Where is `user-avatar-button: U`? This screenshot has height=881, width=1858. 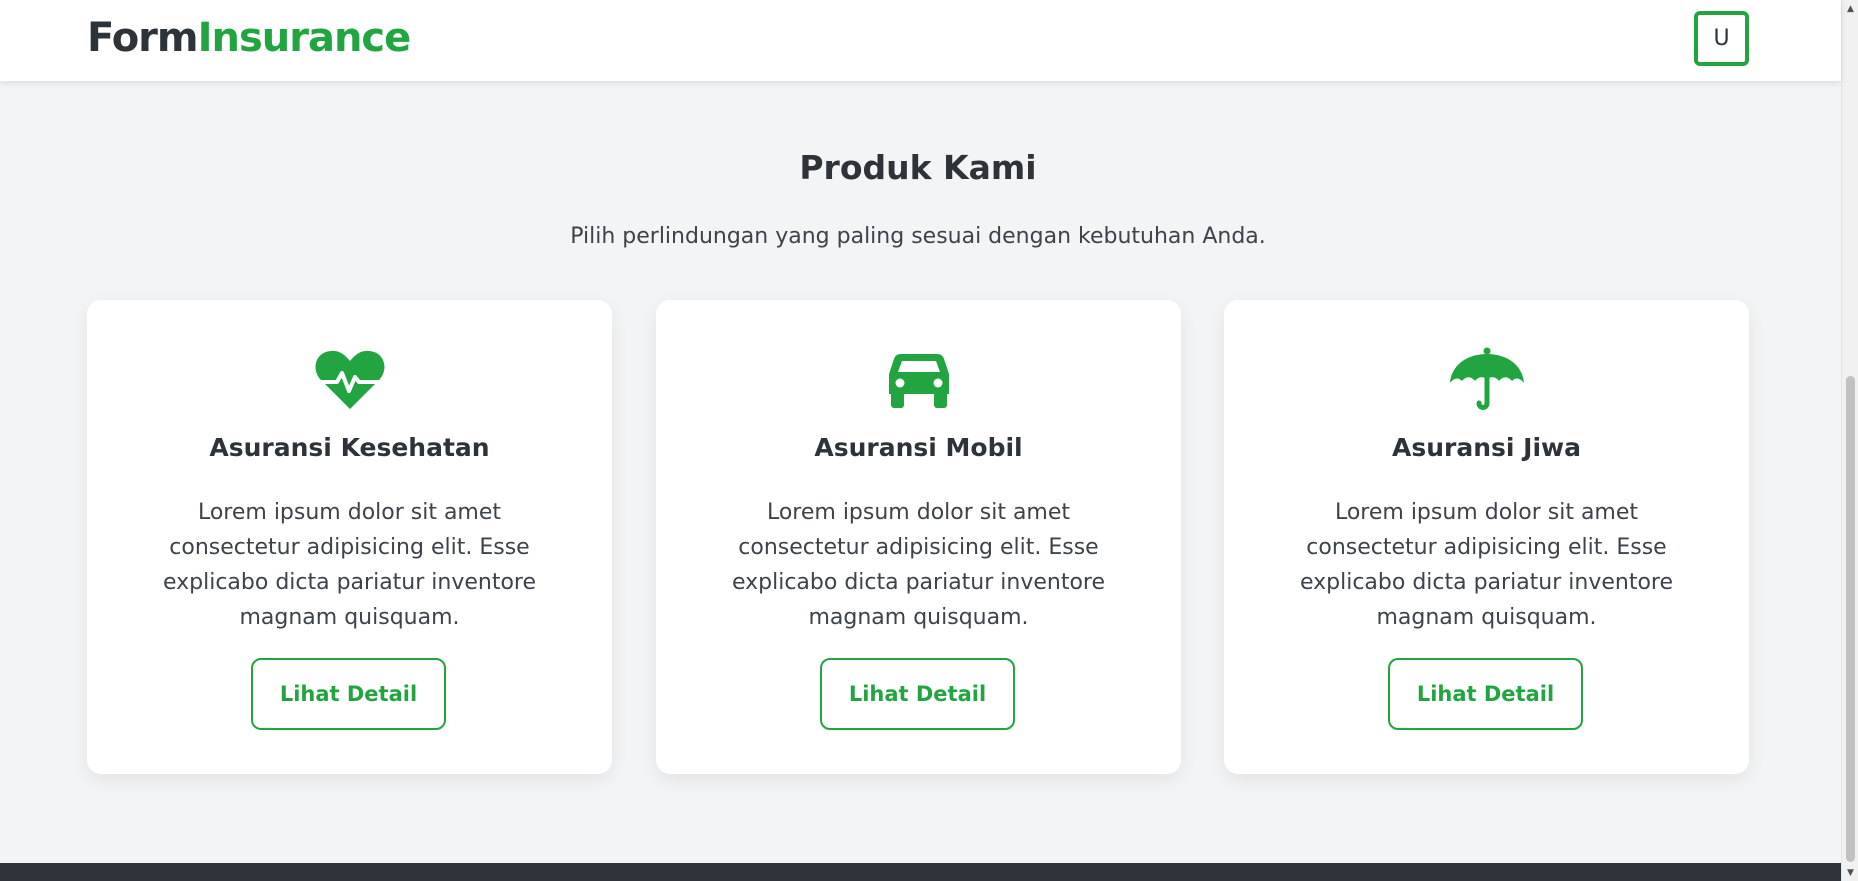
user-avatar-button: U is located at coordinates (1721, 38).